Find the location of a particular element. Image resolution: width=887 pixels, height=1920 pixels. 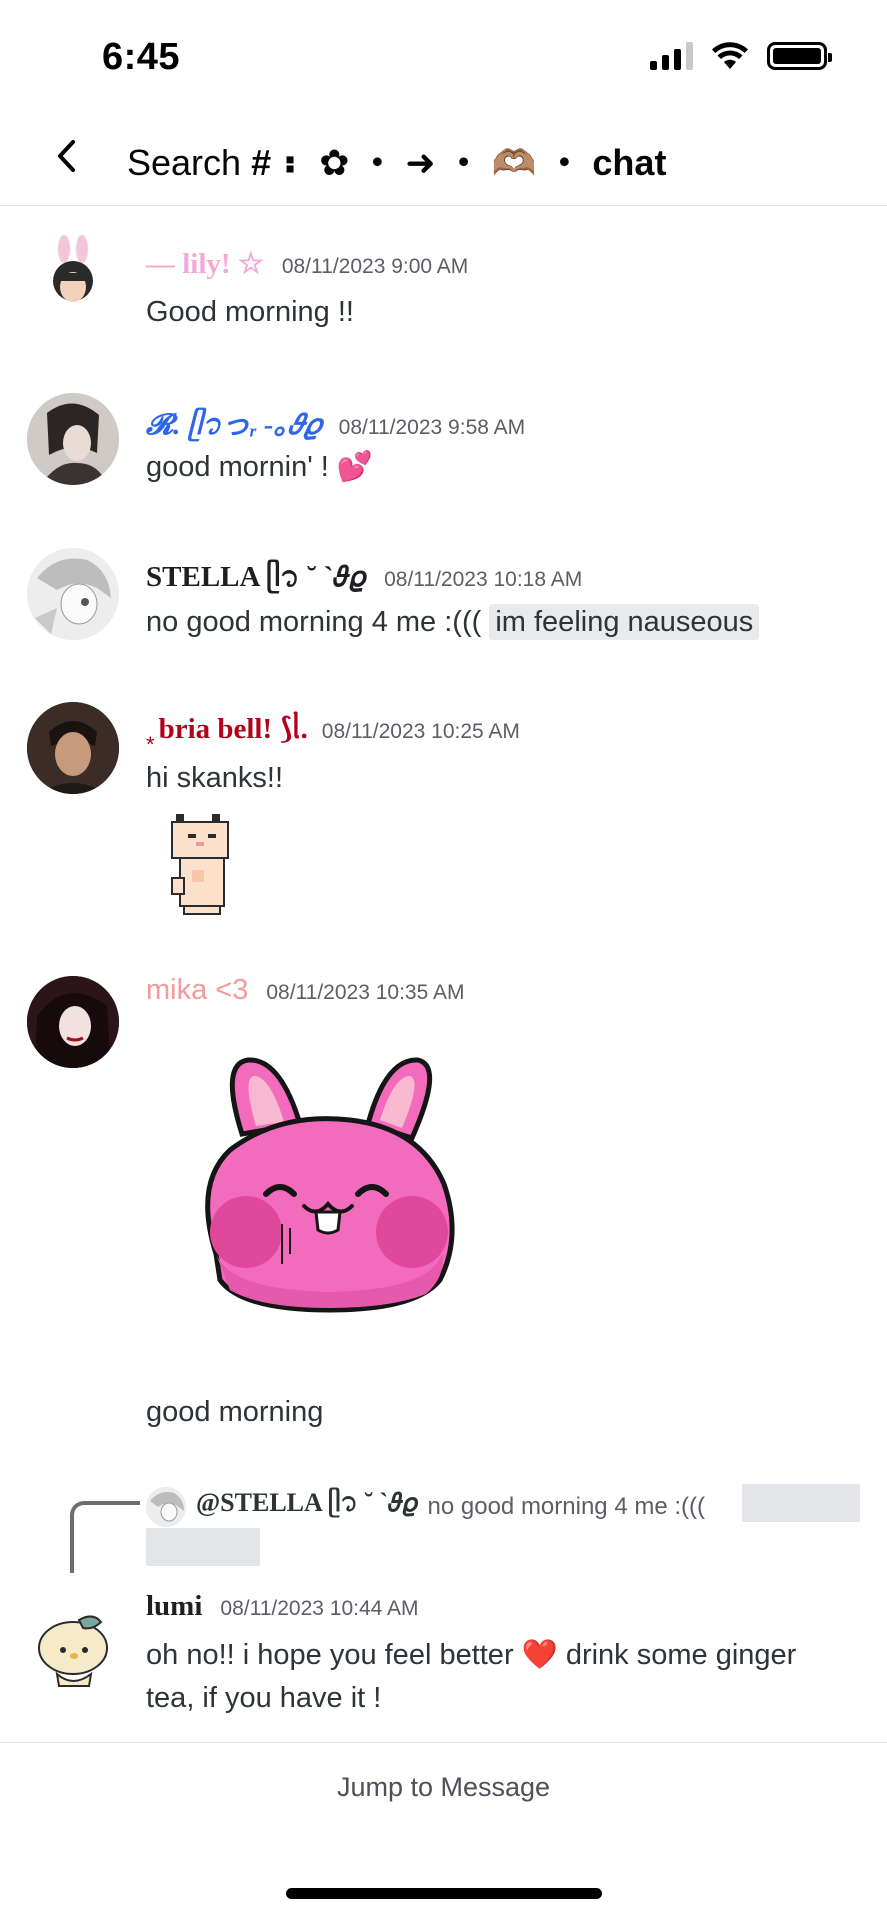

username: — lily! ☆ is located at coordinates (205, 263).